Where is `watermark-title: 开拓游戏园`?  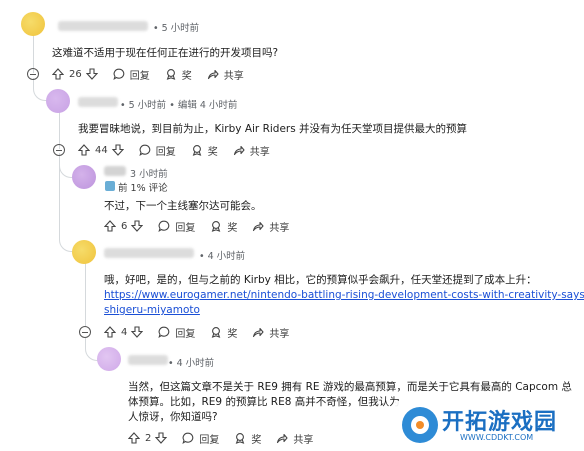 watermark-title: 开拓游戏园 is located at coordinates (500, 422).